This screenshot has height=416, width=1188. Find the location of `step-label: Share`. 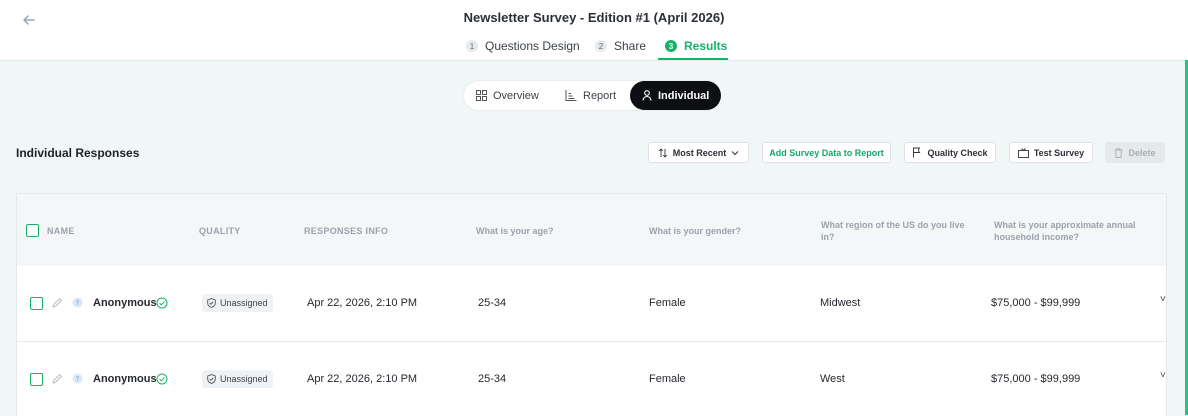

step-label: Share is located at coordinates (630, 46).